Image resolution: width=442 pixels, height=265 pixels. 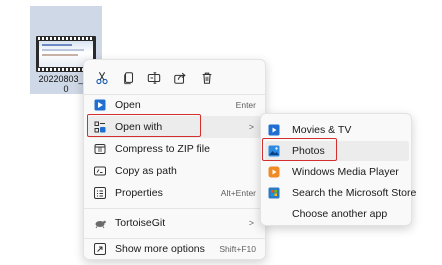 What do you see at coordinates (129, 78) in the screenshot?
I see `copy-icon` at bounding box center [129, 78].